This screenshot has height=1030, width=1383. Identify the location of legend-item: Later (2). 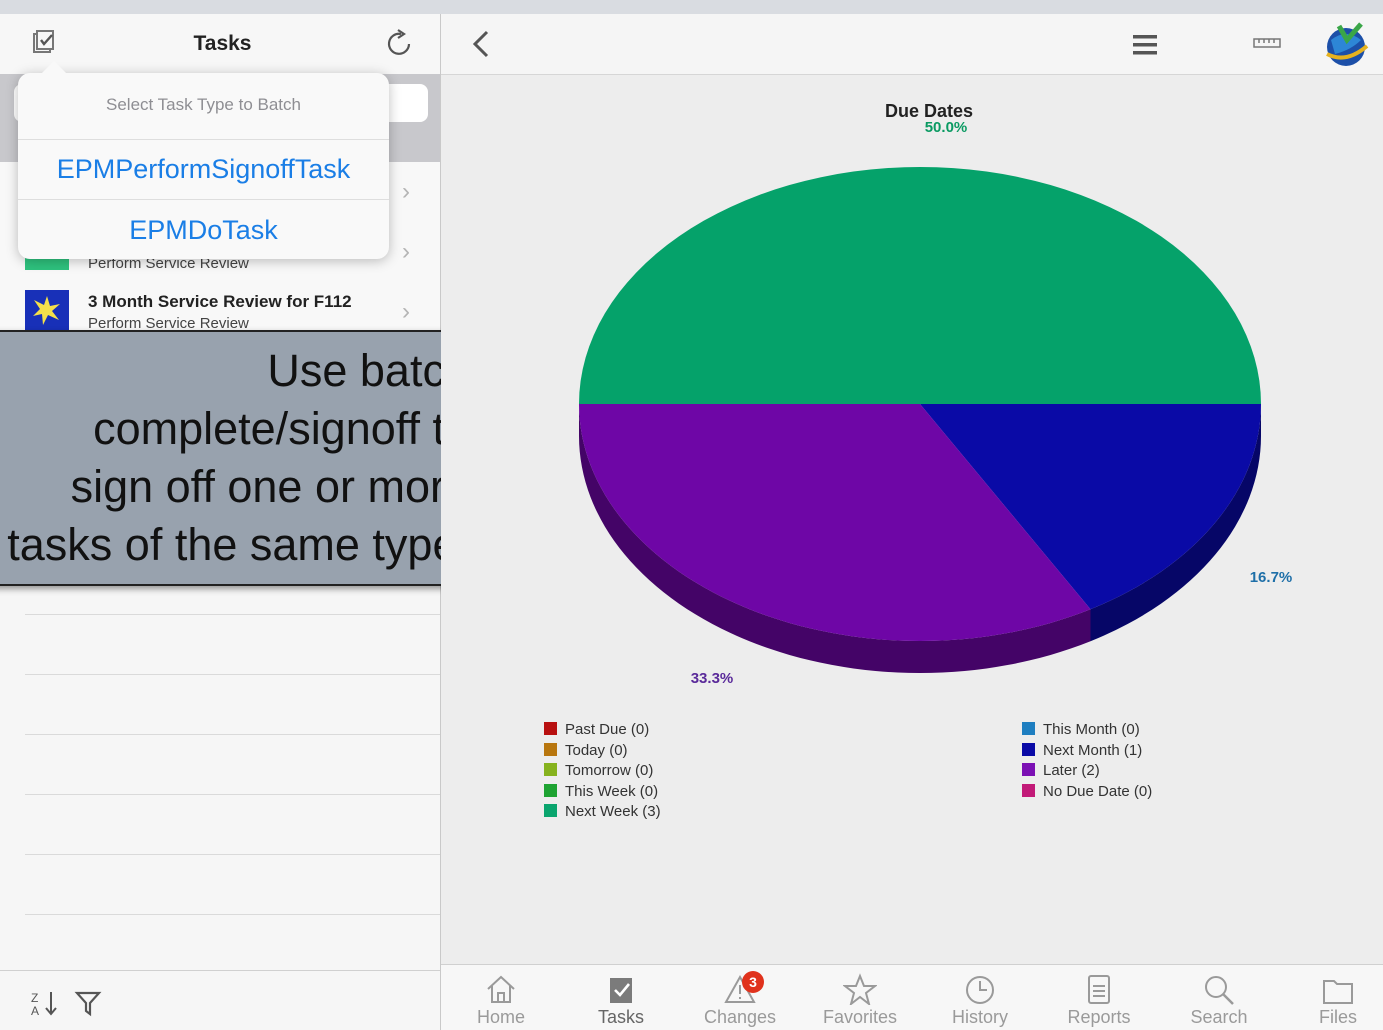
(1087, 772).